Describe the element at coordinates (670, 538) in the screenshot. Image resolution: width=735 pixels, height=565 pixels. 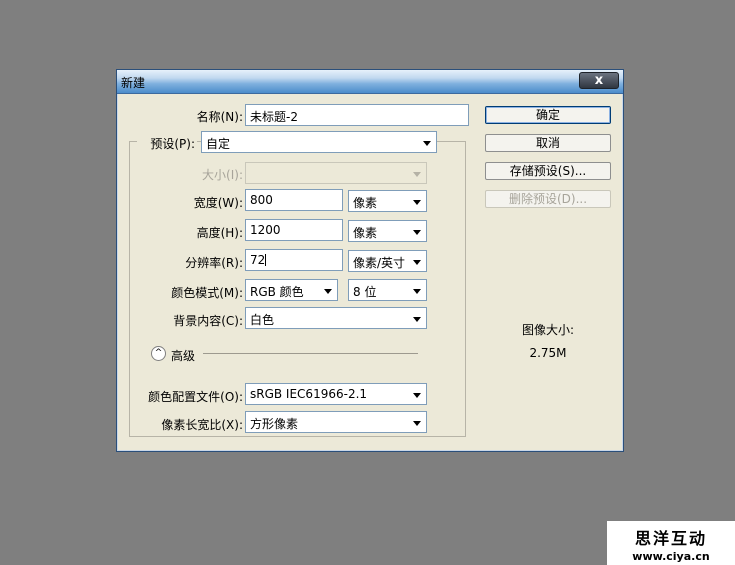
I see `watermark-title: 思洋互动` at that location.